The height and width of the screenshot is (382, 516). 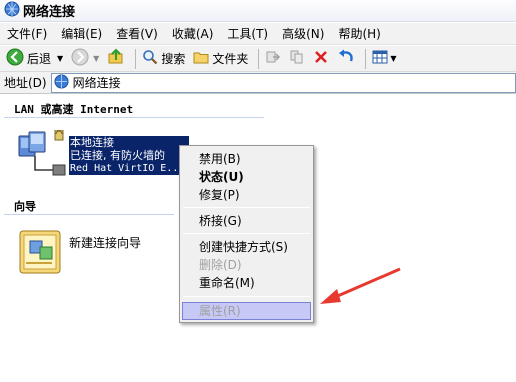 I want to click on forward-dropdown-icon: ▼, so click(x=96, y=58).